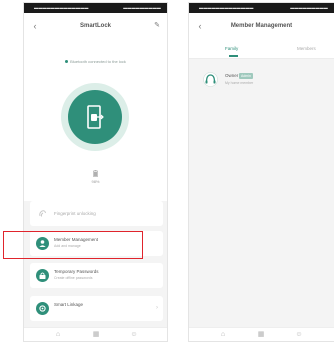 This screenshot has width=334, height=348. Describe the element at coordinates (73, 245) in the screenshot. I see `highlight-box` at that location.